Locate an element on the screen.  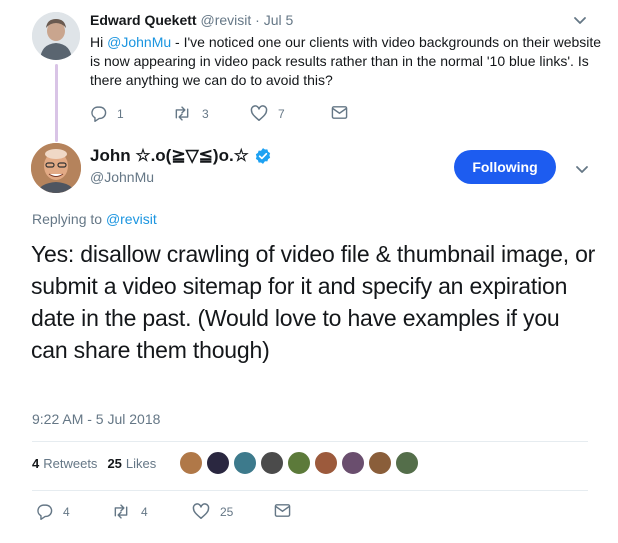
retweet-button: 3 is located at coordinates (190, 113).